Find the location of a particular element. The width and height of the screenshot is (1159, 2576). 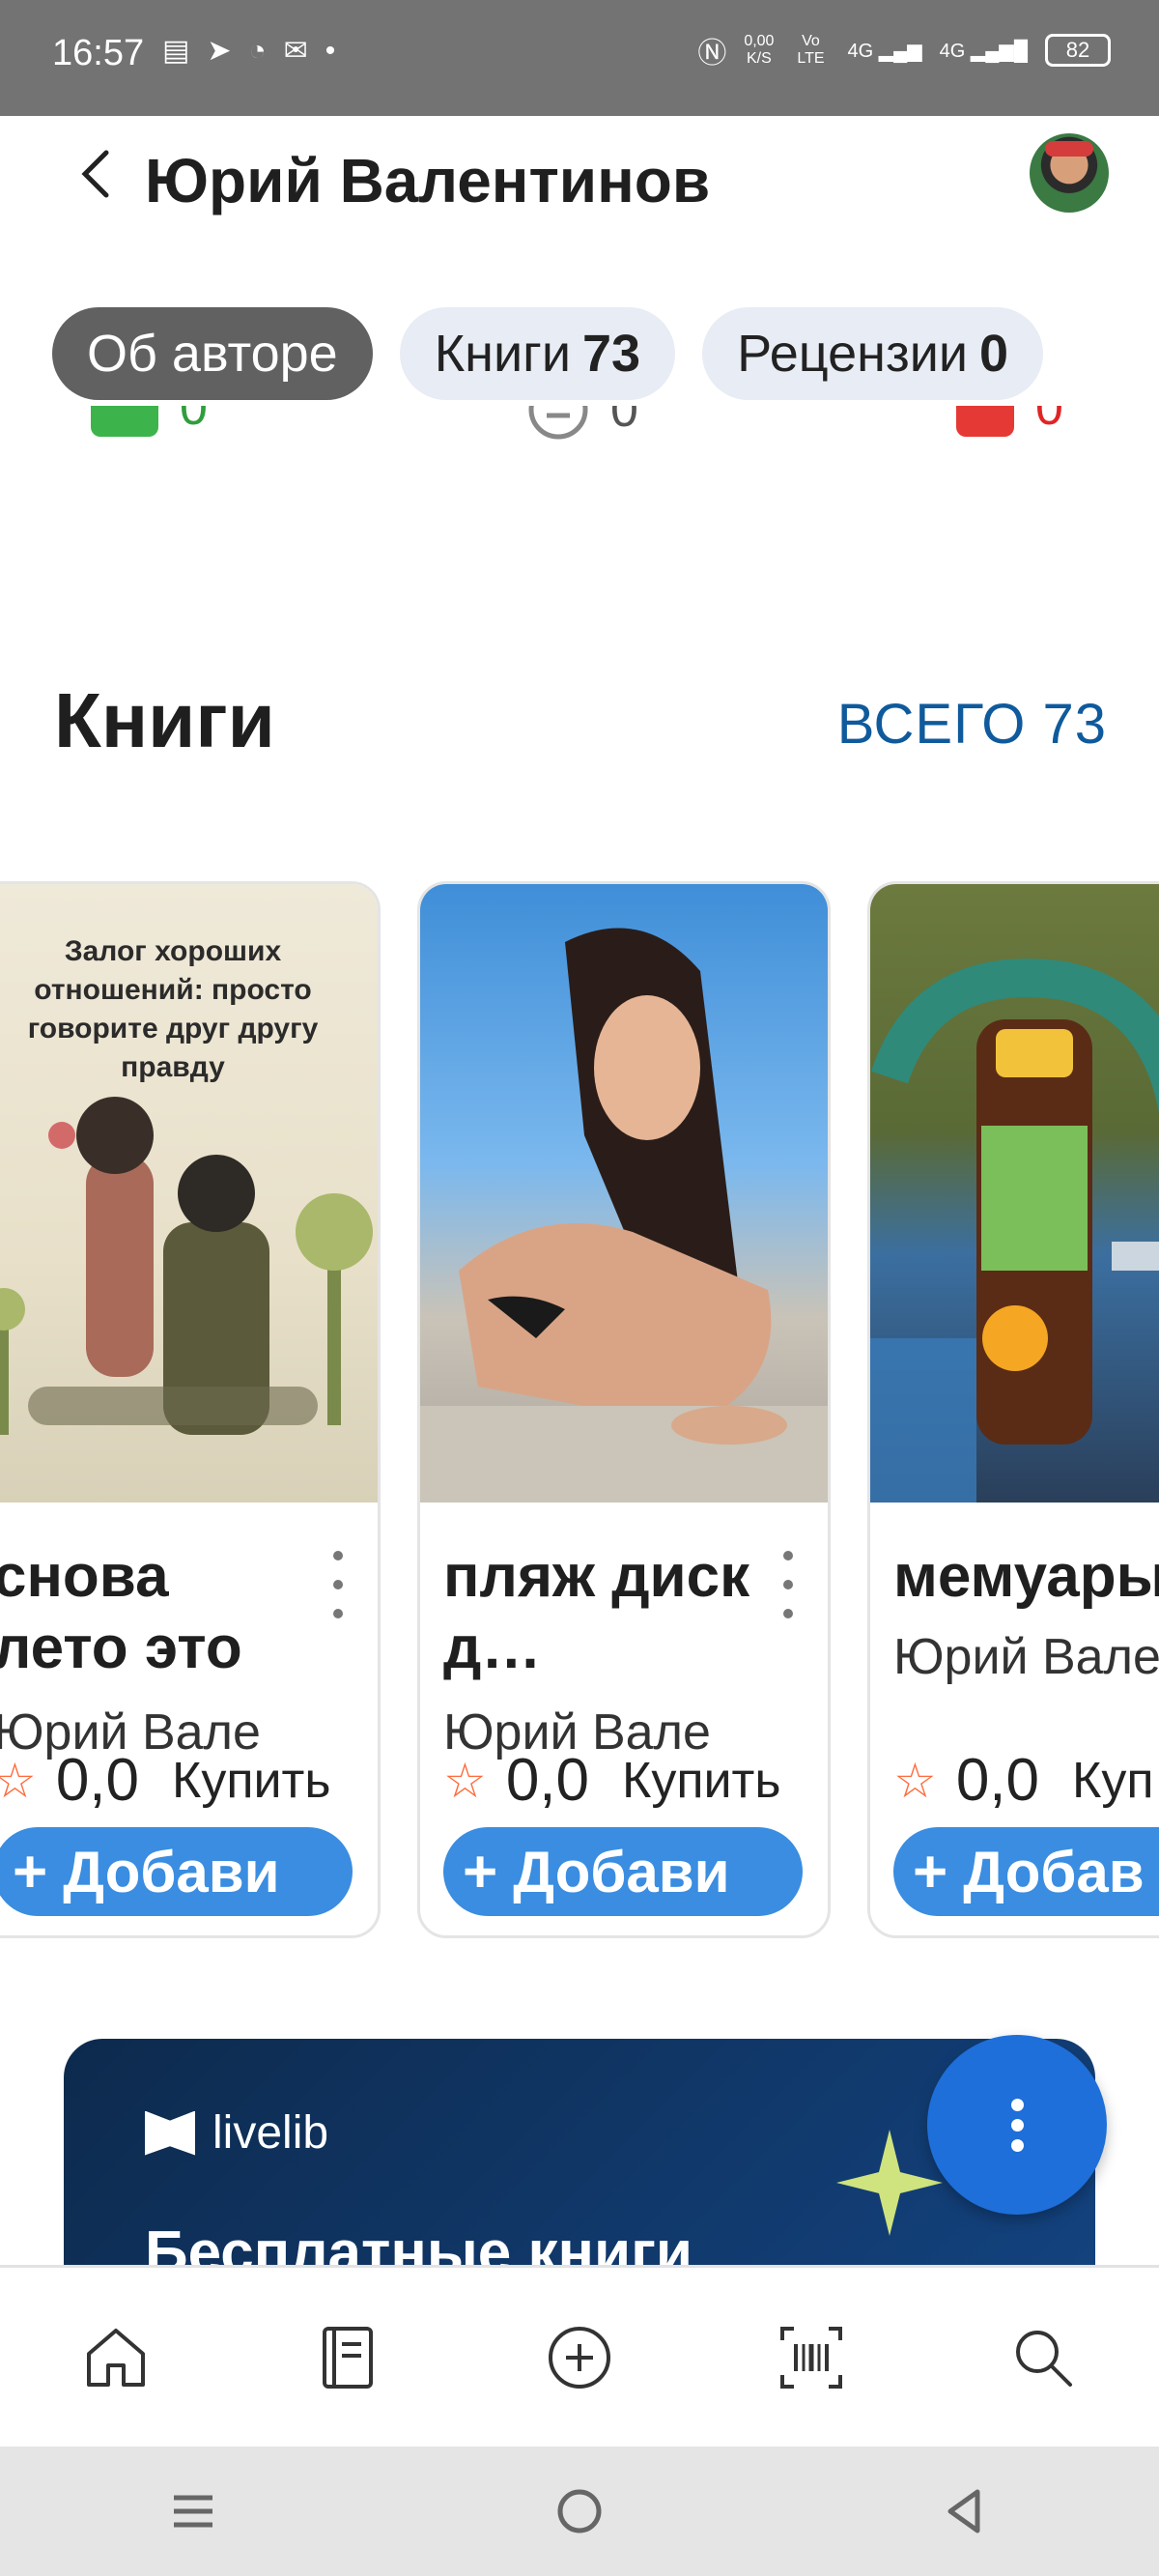

search-icon is located at coordinates (1044, 2359).